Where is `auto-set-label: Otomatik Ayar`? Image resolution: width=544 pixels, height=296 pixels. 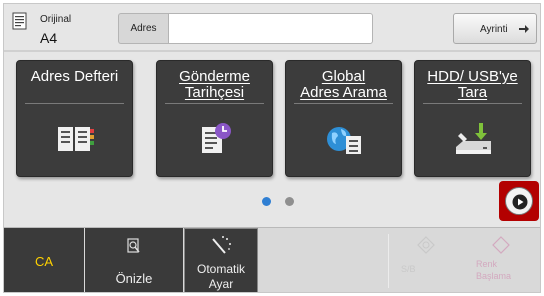
auto-set-label: Otomatik Ayar is located at coordinates (220, 276).